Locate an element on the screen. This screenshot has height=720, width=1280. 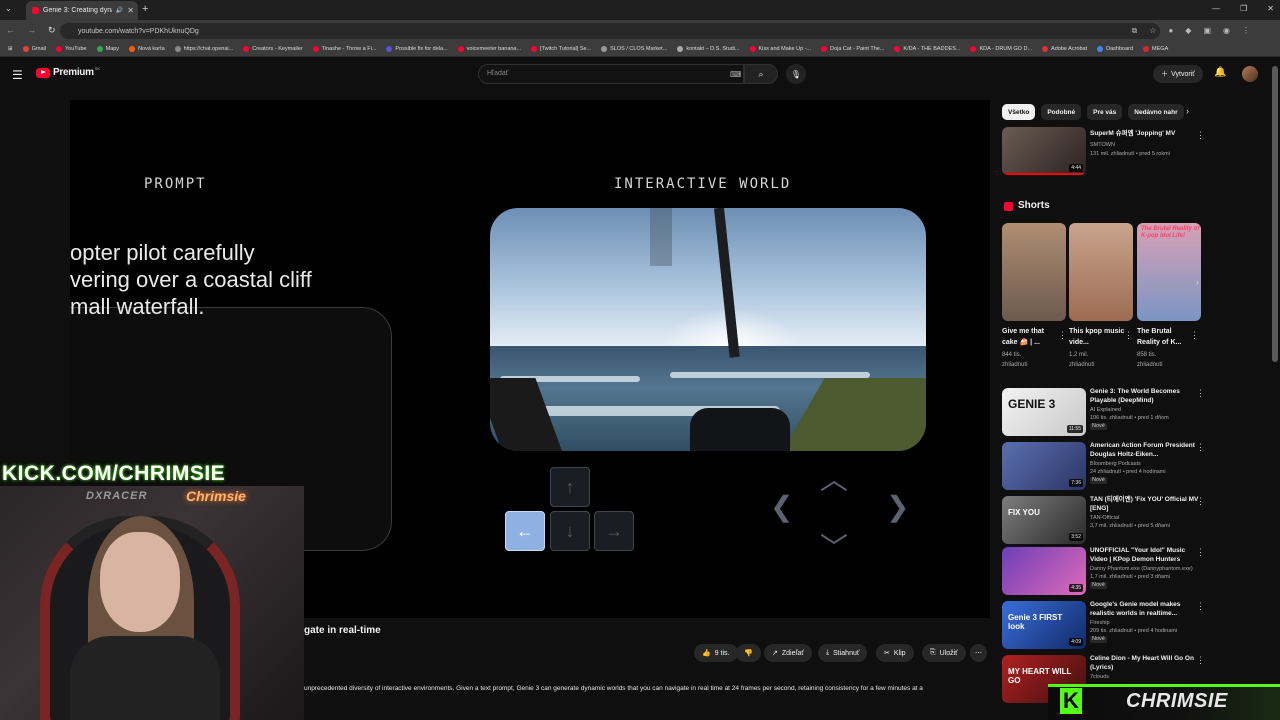
install-icon: ⧉ is located at coordinates (1135, 31).